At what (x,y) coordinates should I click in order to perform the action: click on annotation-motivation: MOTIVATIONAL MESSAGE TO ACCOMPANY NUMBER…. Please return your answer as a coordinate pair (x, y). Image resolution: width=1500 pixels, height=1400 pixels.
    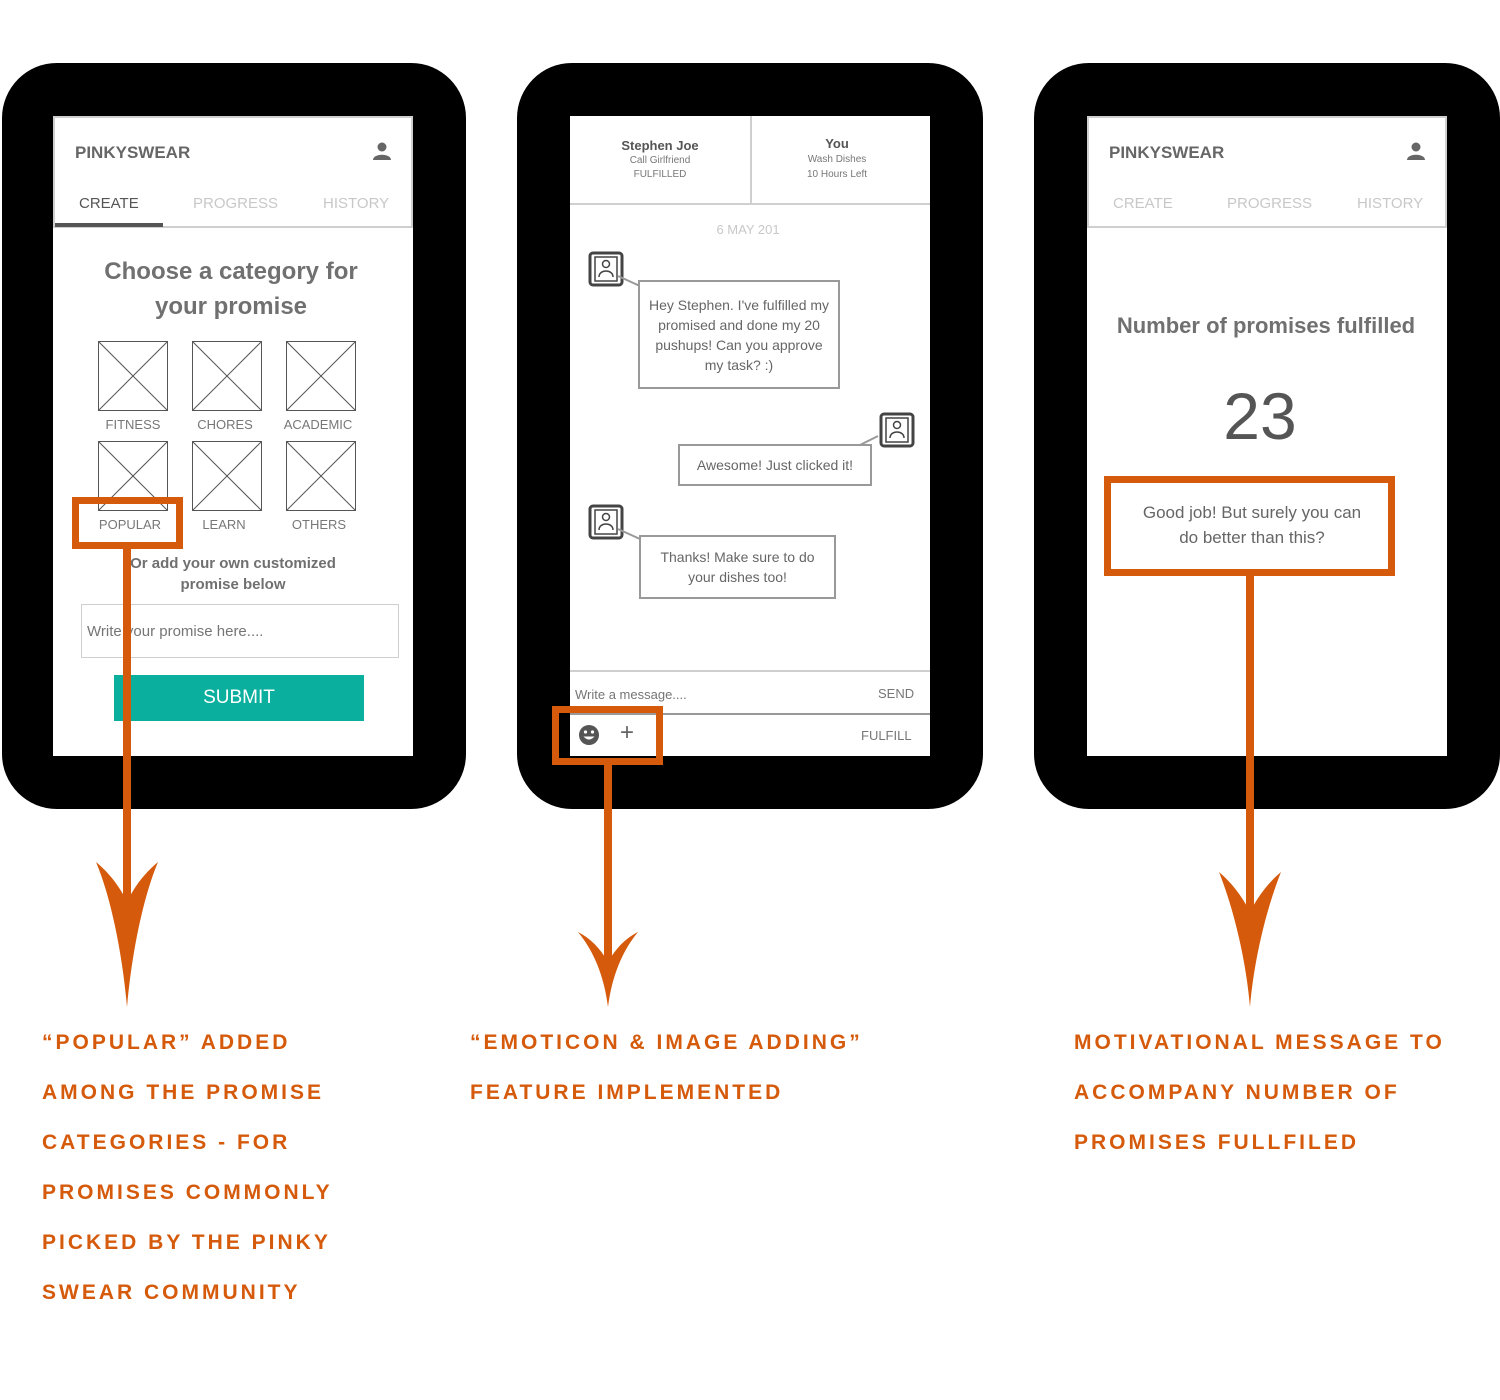
    Looking at the image, I should click on (1259, 1092).